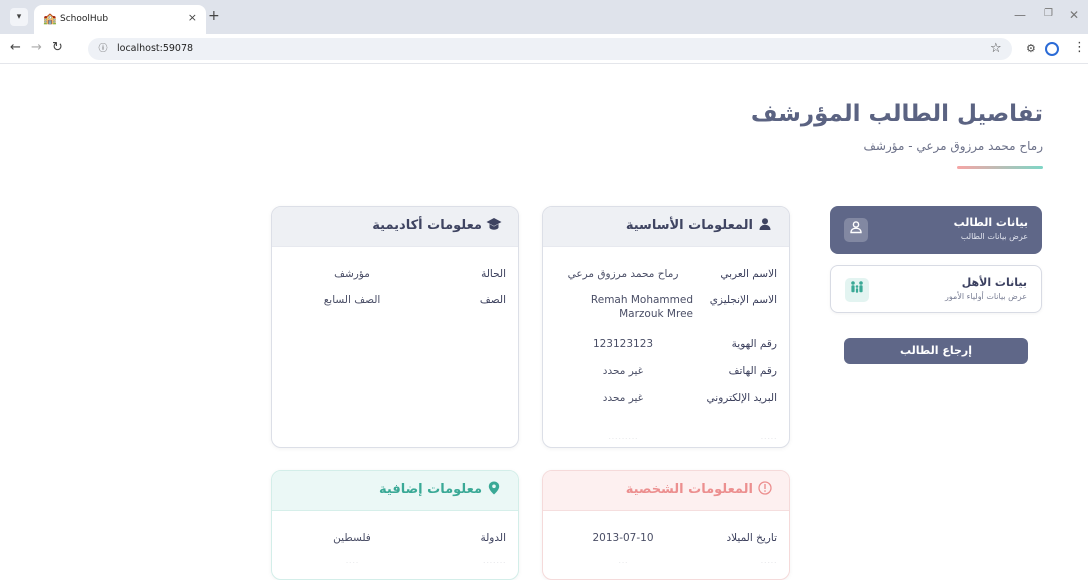 This screenshot has width=1088, height=580. What do you see at coordinates (623, 274) in the screenshot?
I see `row-value: رماح محمد مرزوق مرعي` at bounding box center [623, 274].